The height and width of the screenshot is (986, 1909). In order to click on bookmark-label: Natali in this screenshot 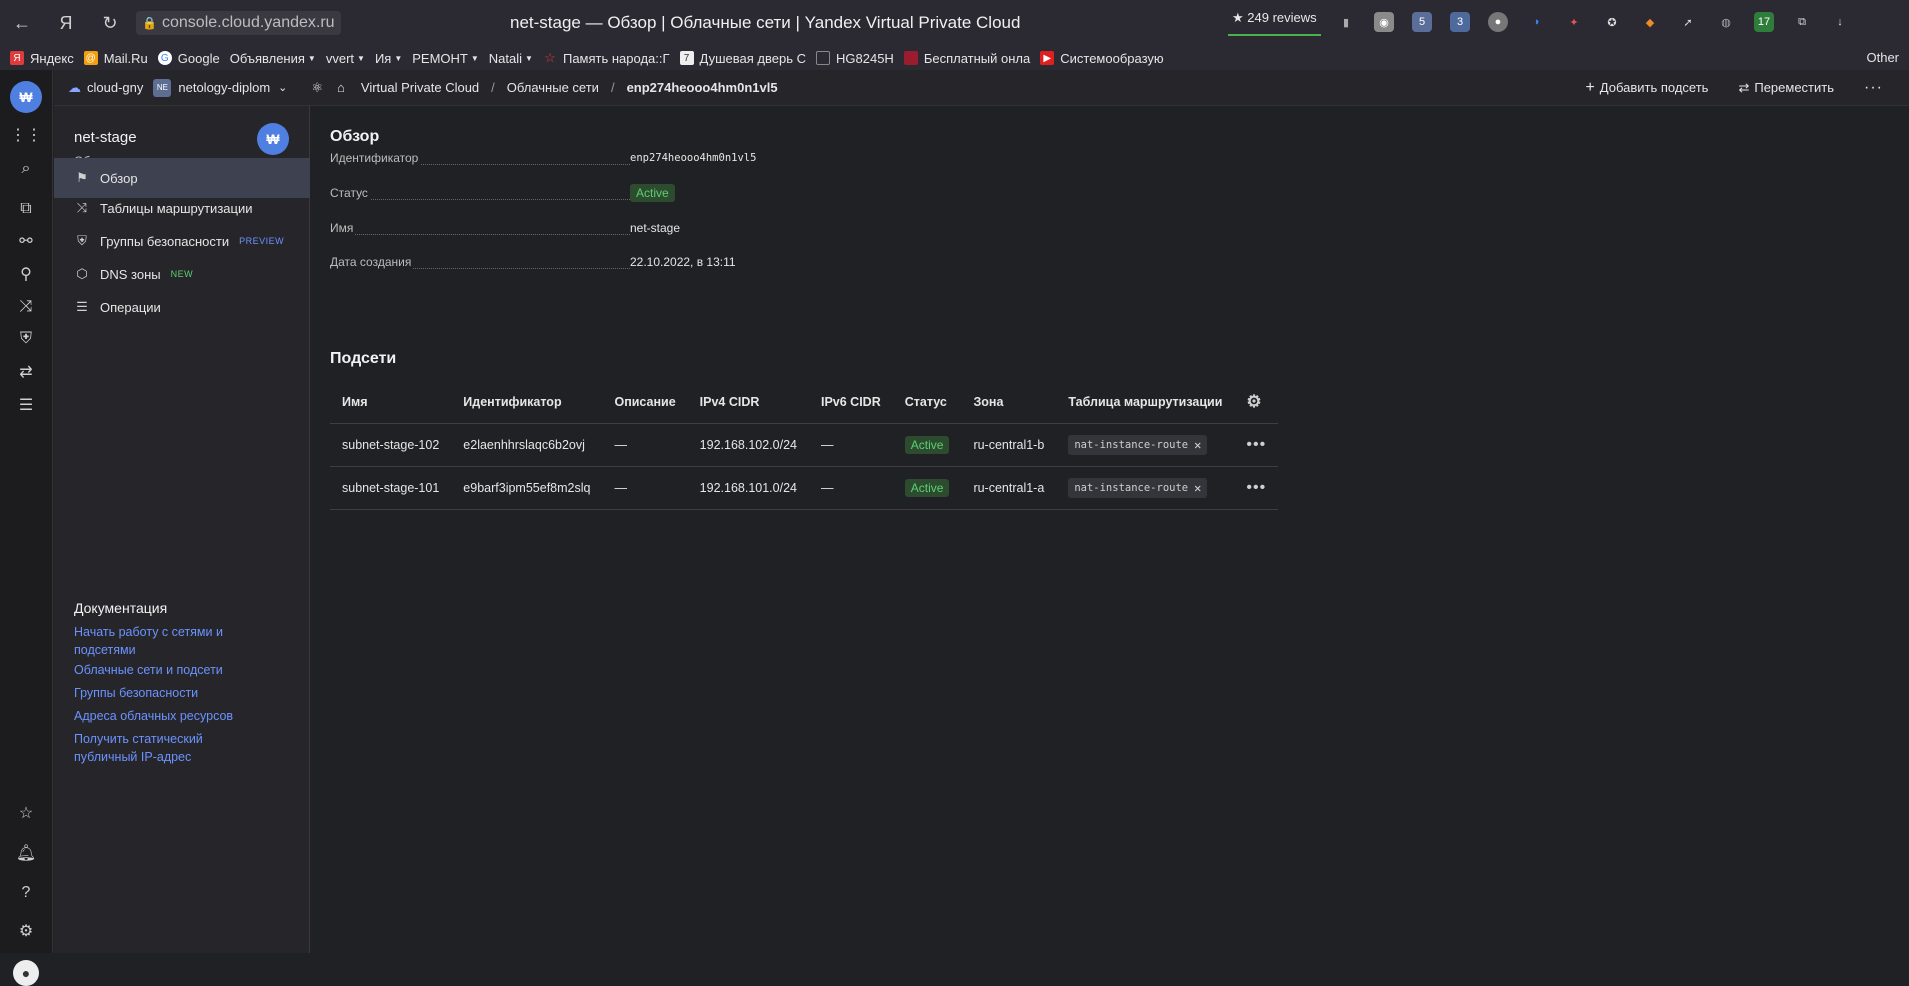, I will do `click(505, 58)`.